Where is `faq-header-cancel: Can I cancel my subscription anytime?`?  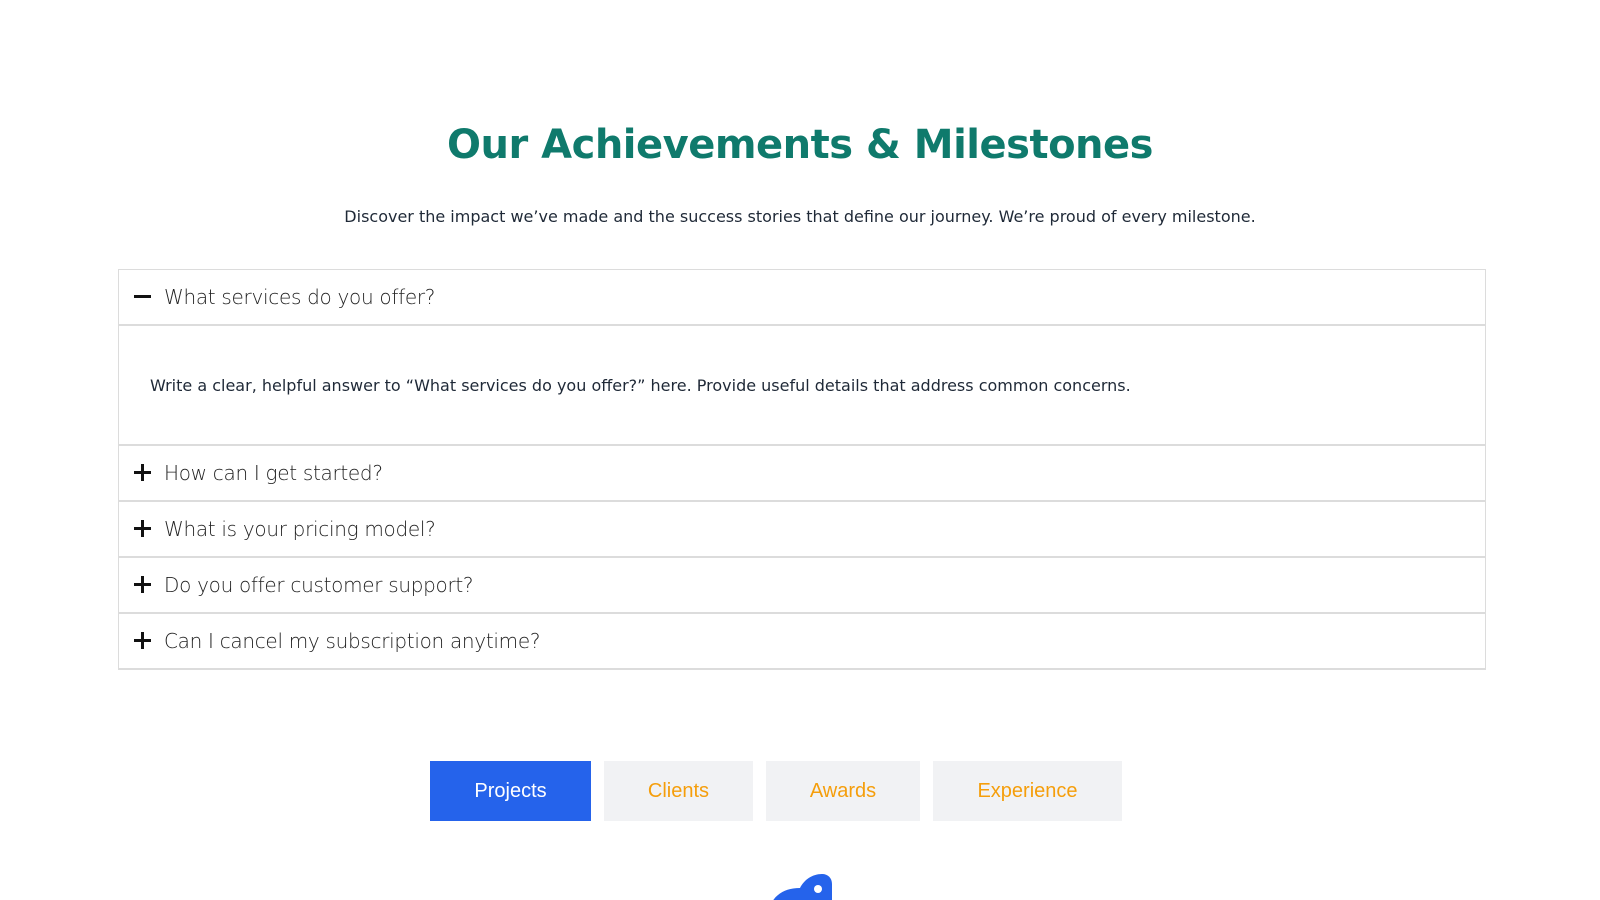 faq-header-cancel: Can I cancel my subscription anytime? is located at coordinates (802, 641).